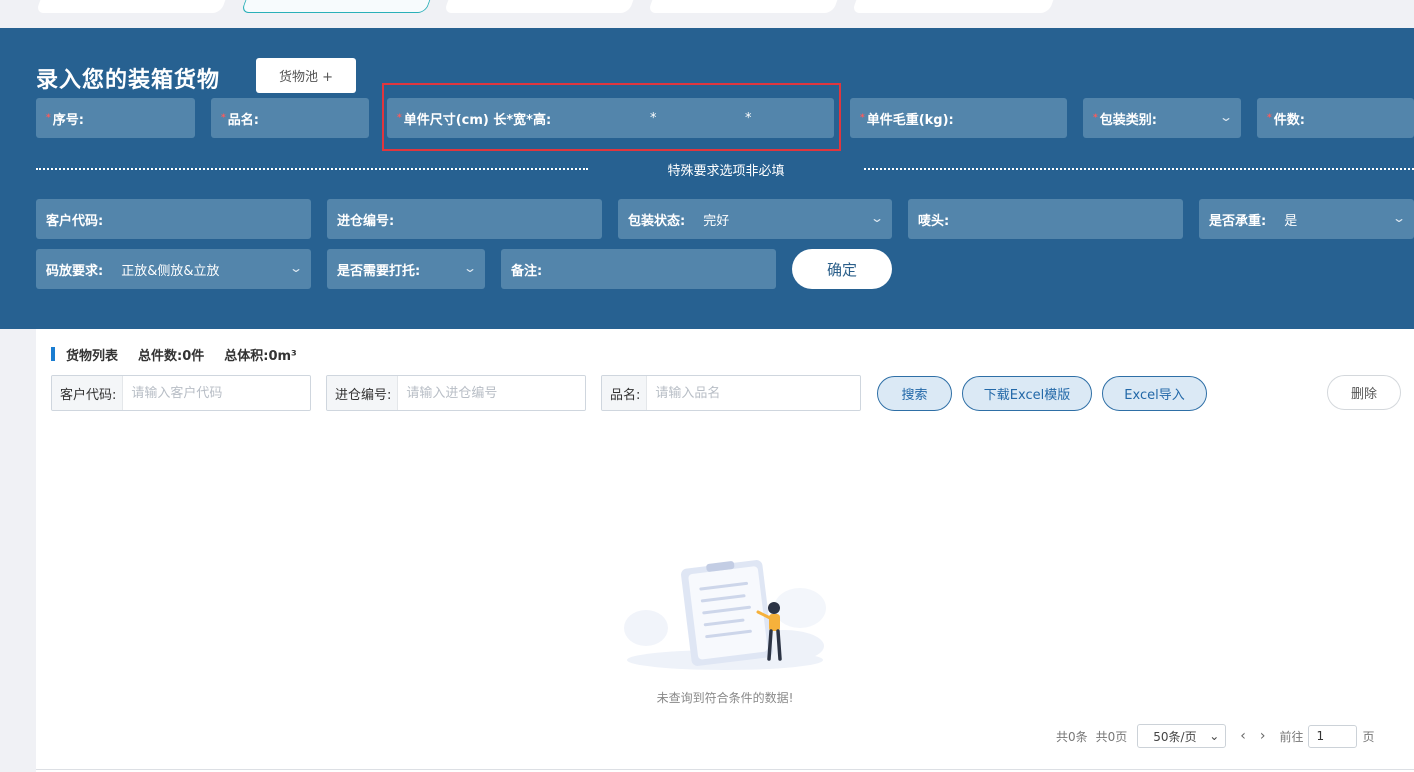 This screenshot has height=772, width=1414. I want to click on remark-label: 备注:, so click(527, 271).